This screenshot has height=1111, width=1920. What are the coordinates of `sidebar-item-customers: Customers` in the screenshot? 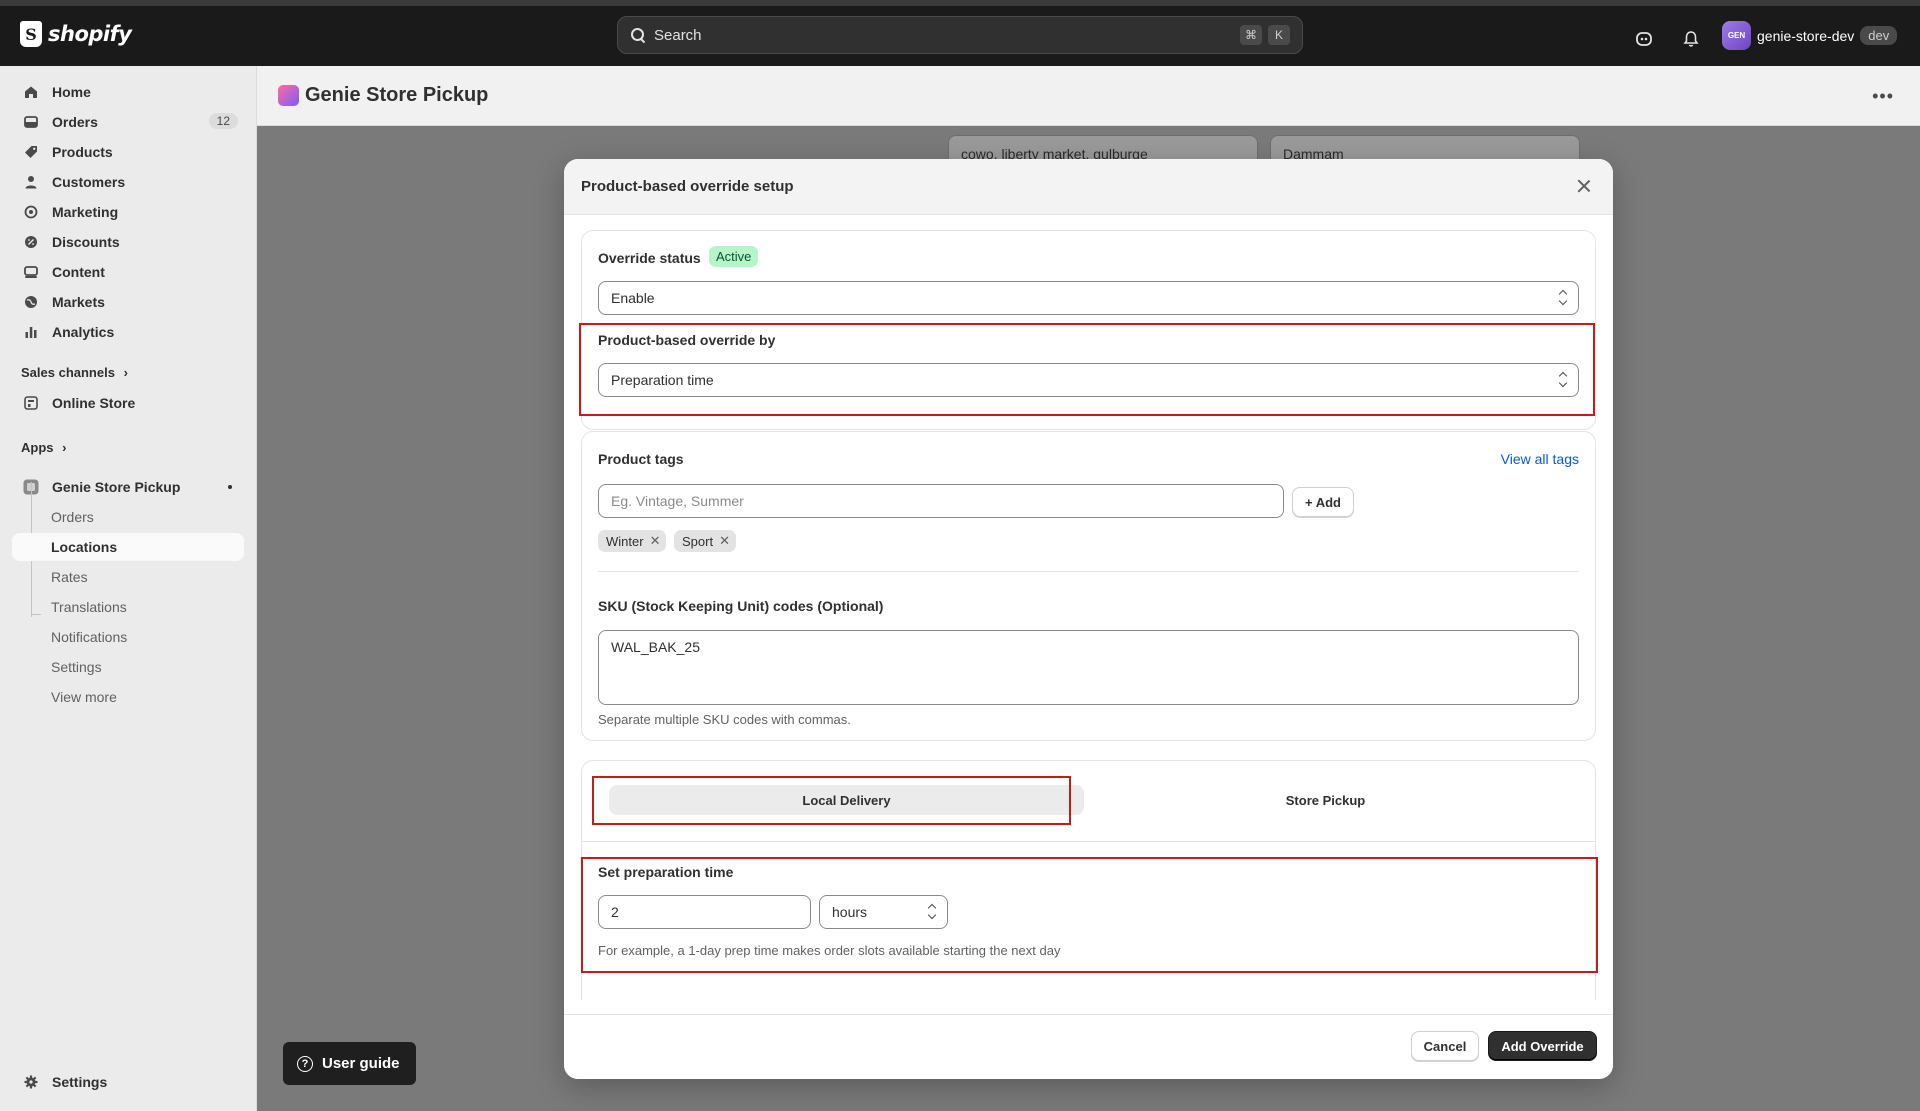 It's located at (128, 182).